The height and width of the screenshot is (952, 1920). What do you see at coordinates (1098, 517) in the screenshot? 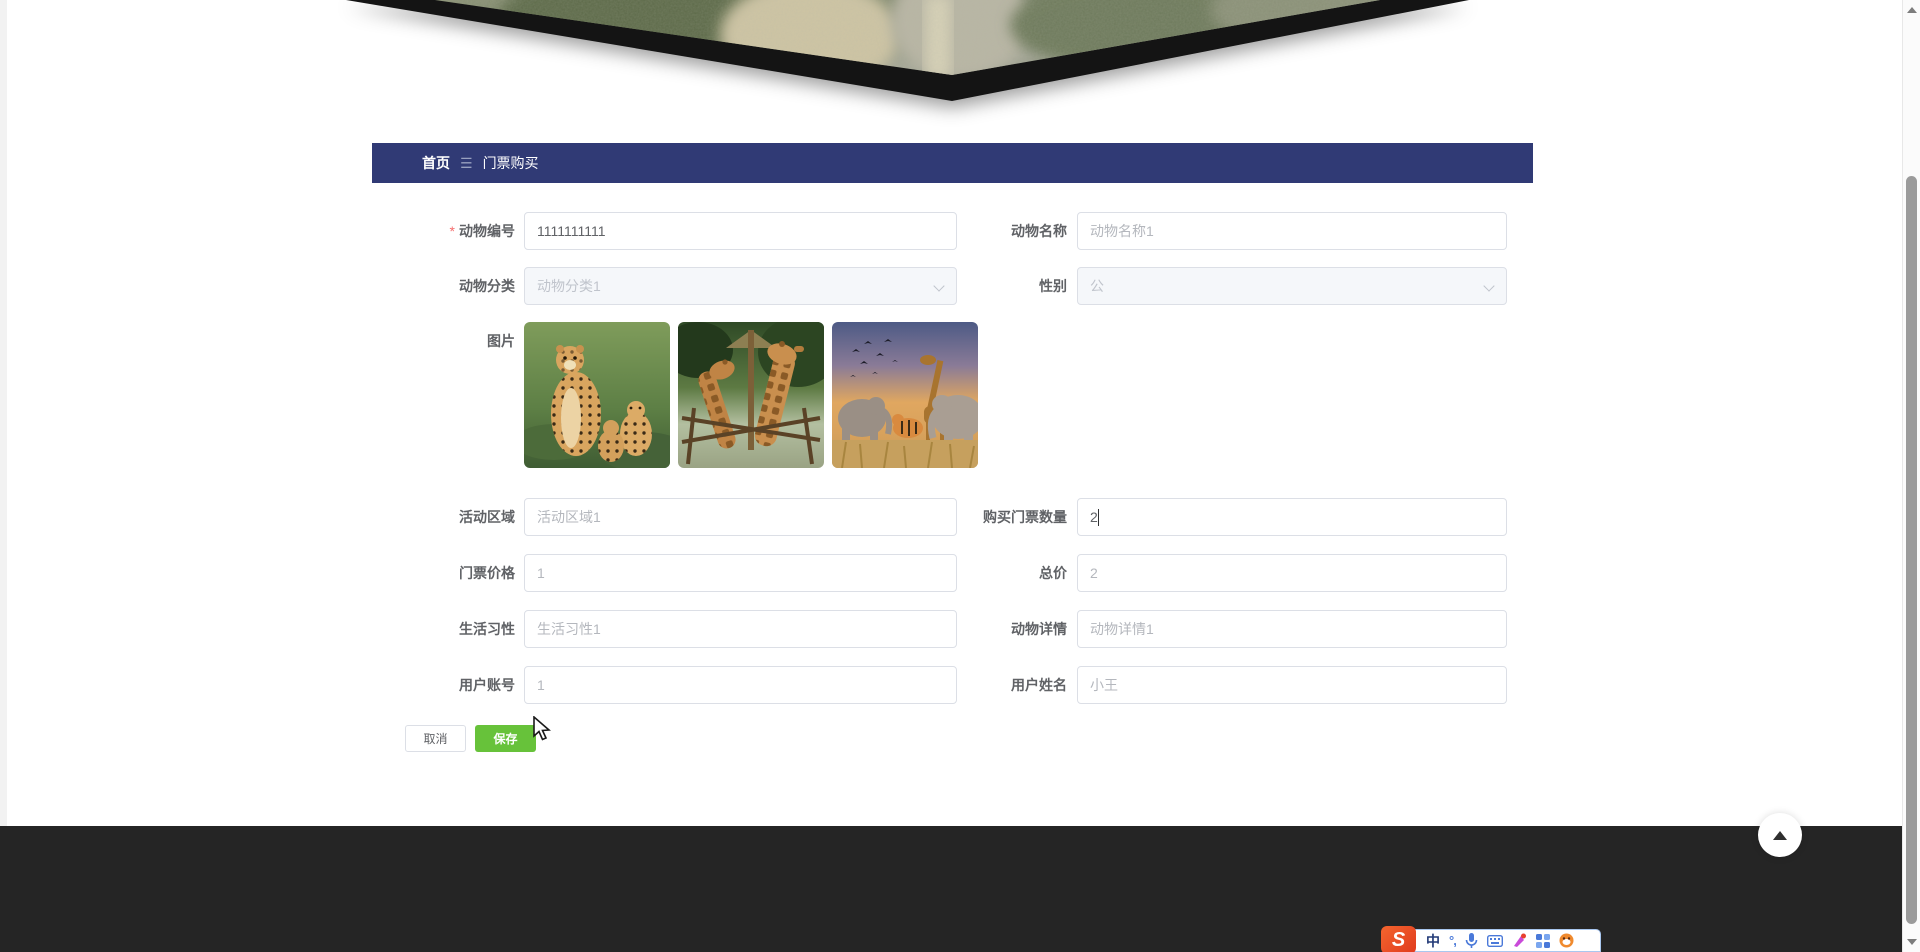
I see `text-caret` at bounding box center [1098, 517].